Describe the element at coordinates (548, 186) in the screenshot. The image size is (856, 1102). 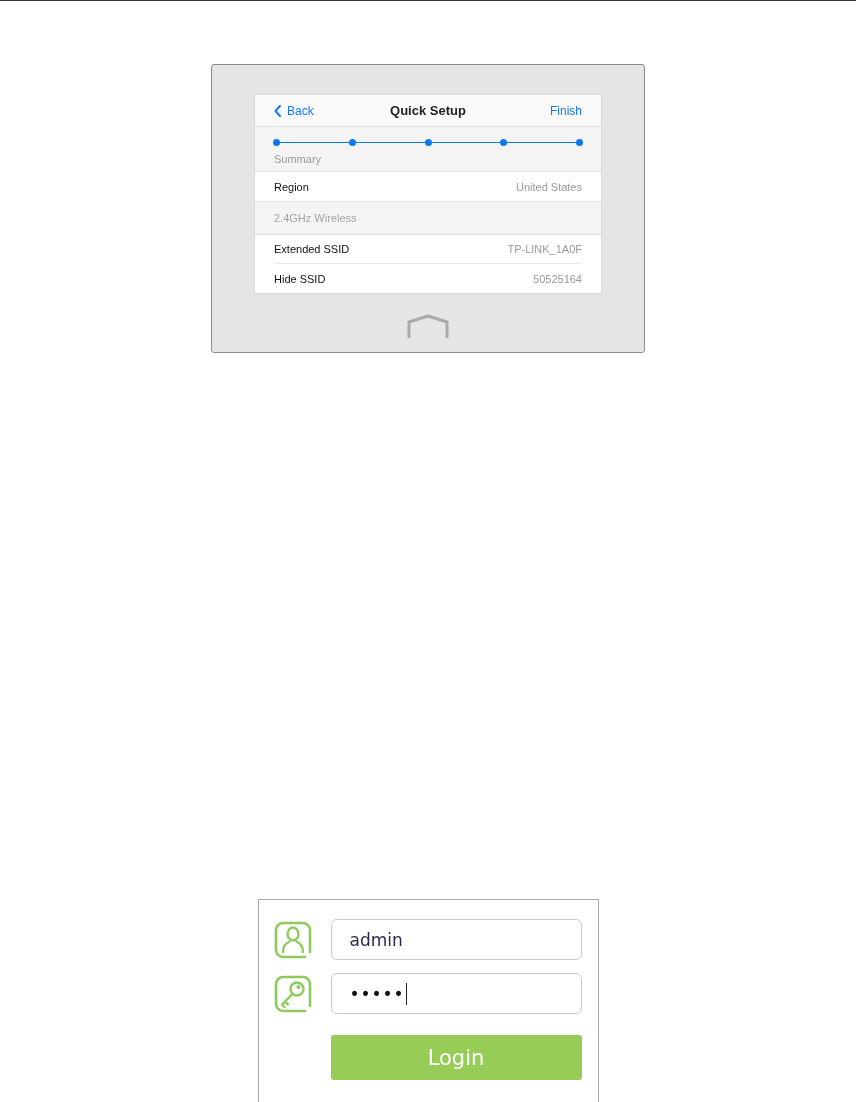
I see `setting-value: United States` at that location.